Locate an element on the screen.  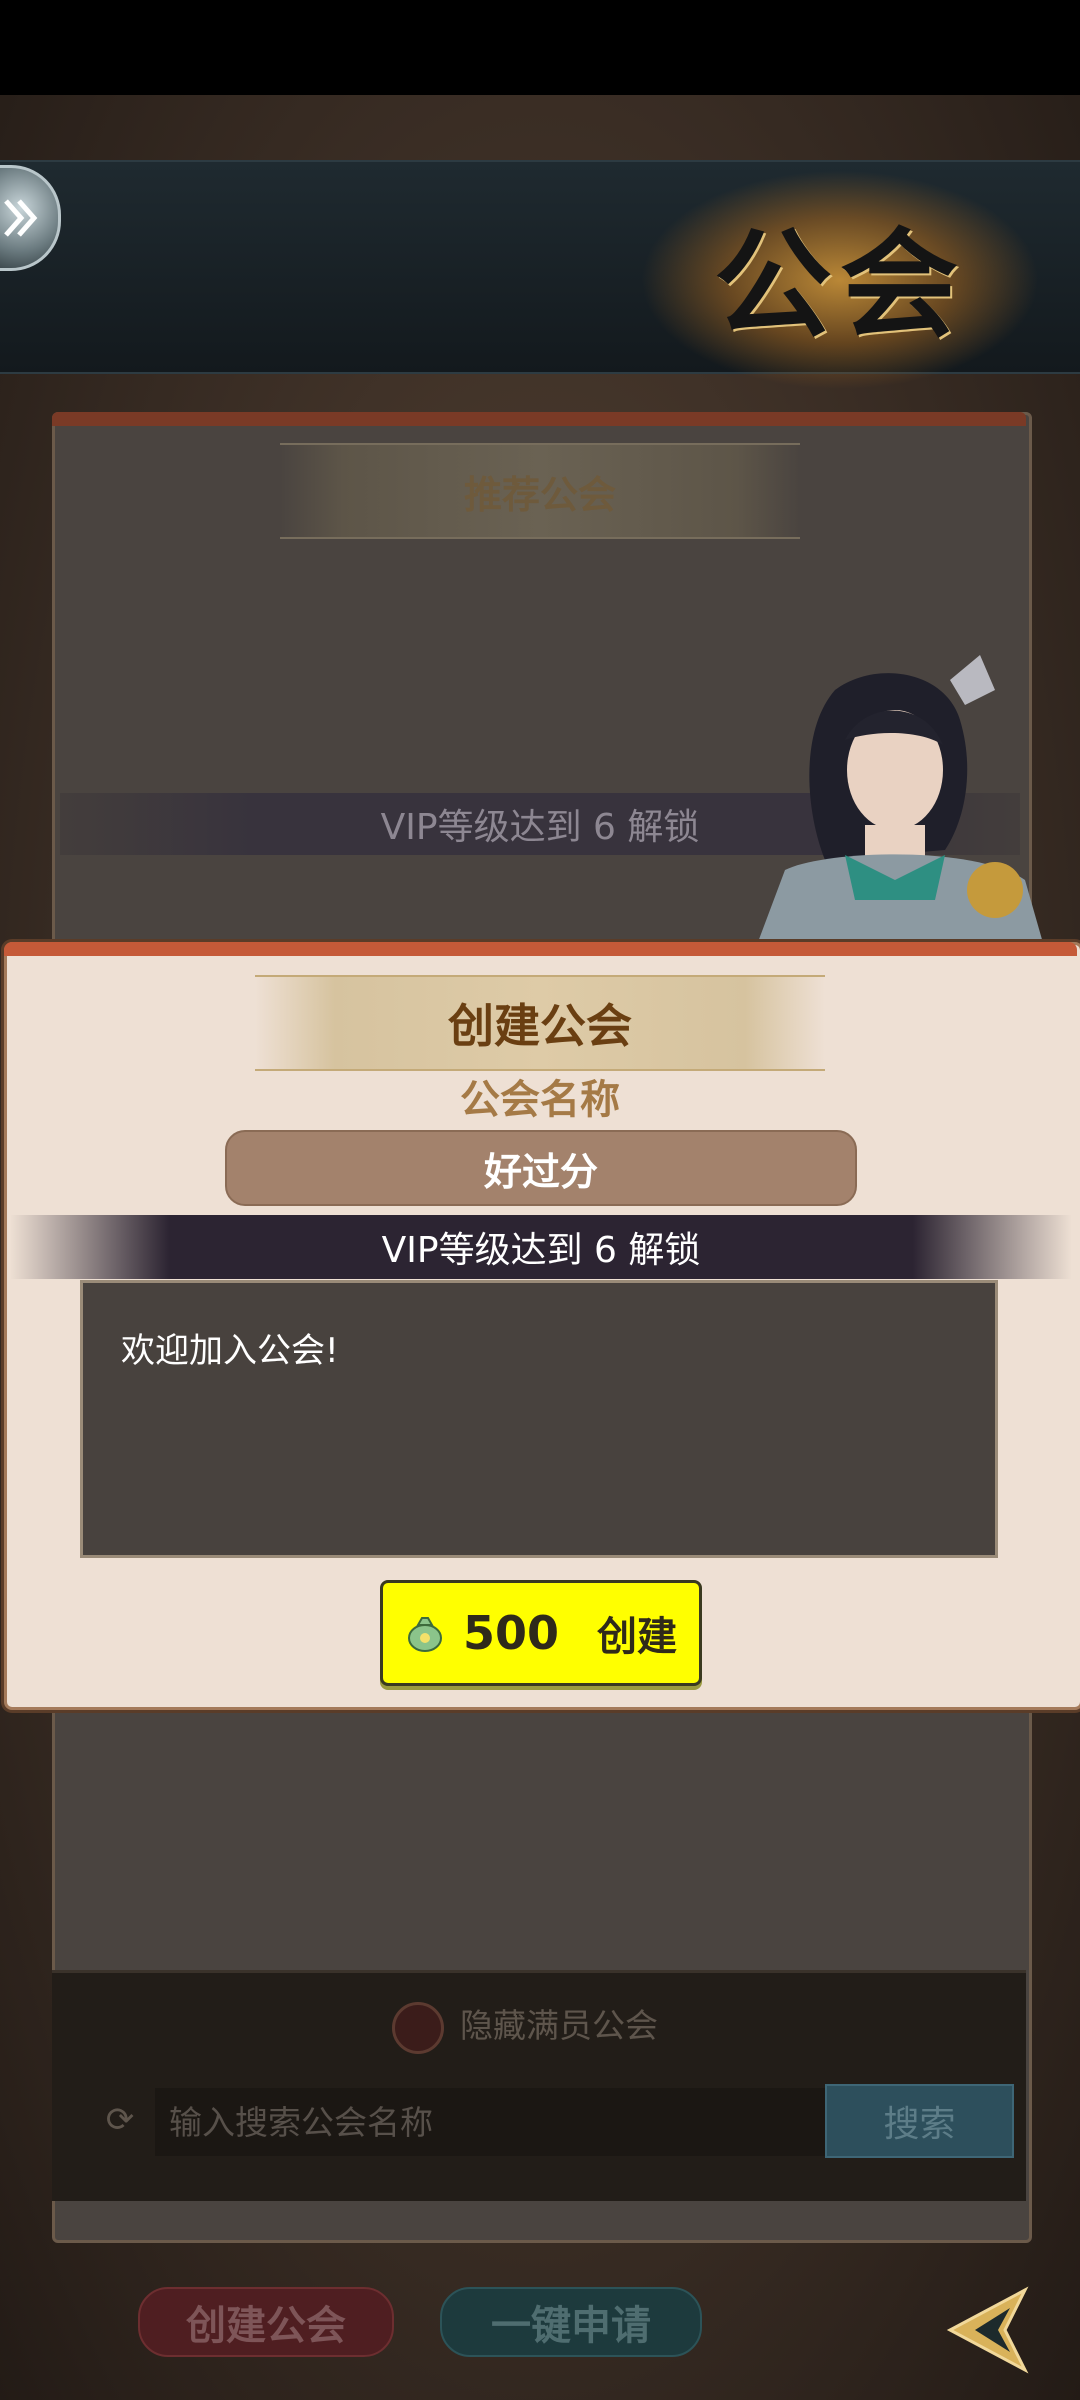
double-chevron-right-icon is located at coordinates (20, 218).